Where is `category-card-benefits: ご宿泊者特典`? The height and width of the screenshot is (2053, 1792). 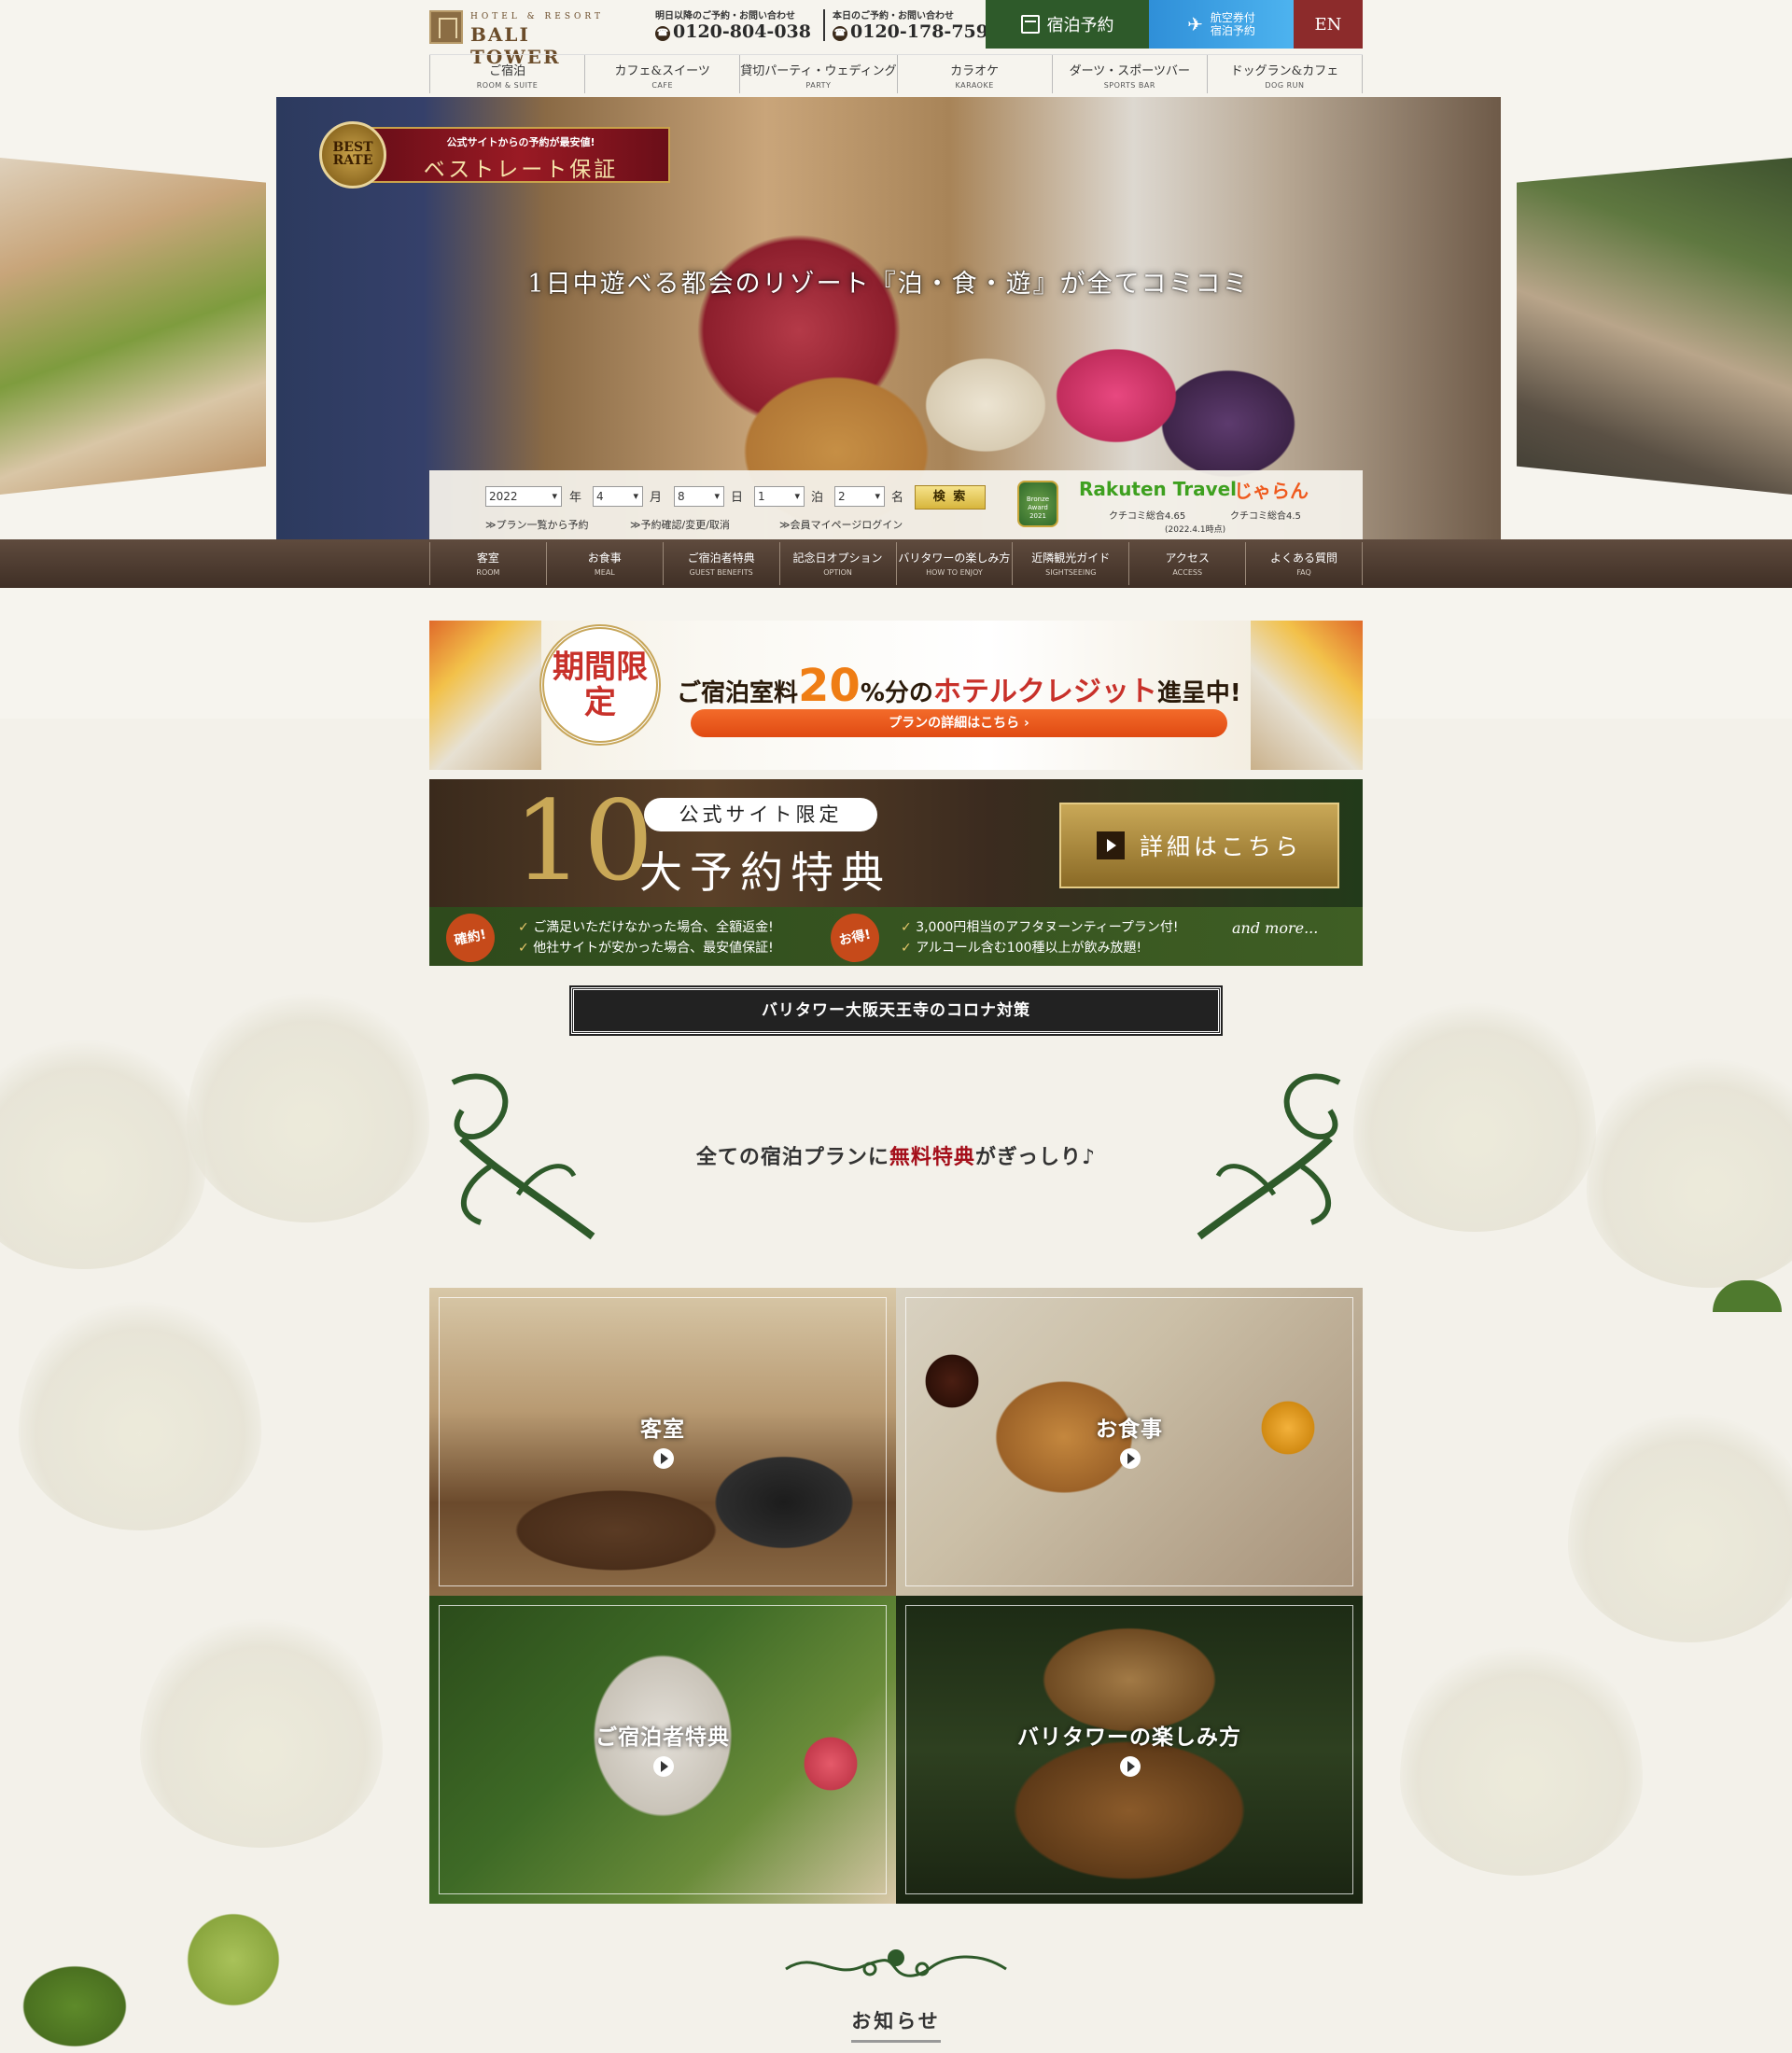 category-card-benefits: ご宿泊者特典 is located at coordinates (662, 1750).